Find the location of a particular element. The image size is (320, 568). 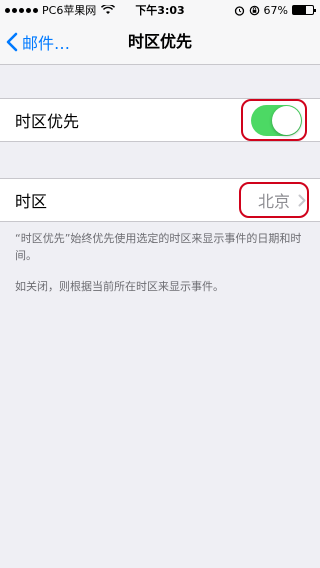

timezone-override-description: “时区优先”始终优先使用选定的时区来显示事件的日期和时间。 is located at coordinates (158, 247).